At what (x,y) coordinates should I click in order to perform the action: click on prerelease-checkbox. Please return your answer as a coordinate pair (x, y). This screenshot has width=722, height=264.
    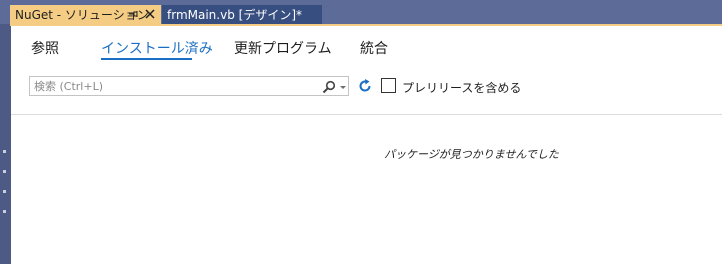
    Looking at the image, I should click on (388, 85).